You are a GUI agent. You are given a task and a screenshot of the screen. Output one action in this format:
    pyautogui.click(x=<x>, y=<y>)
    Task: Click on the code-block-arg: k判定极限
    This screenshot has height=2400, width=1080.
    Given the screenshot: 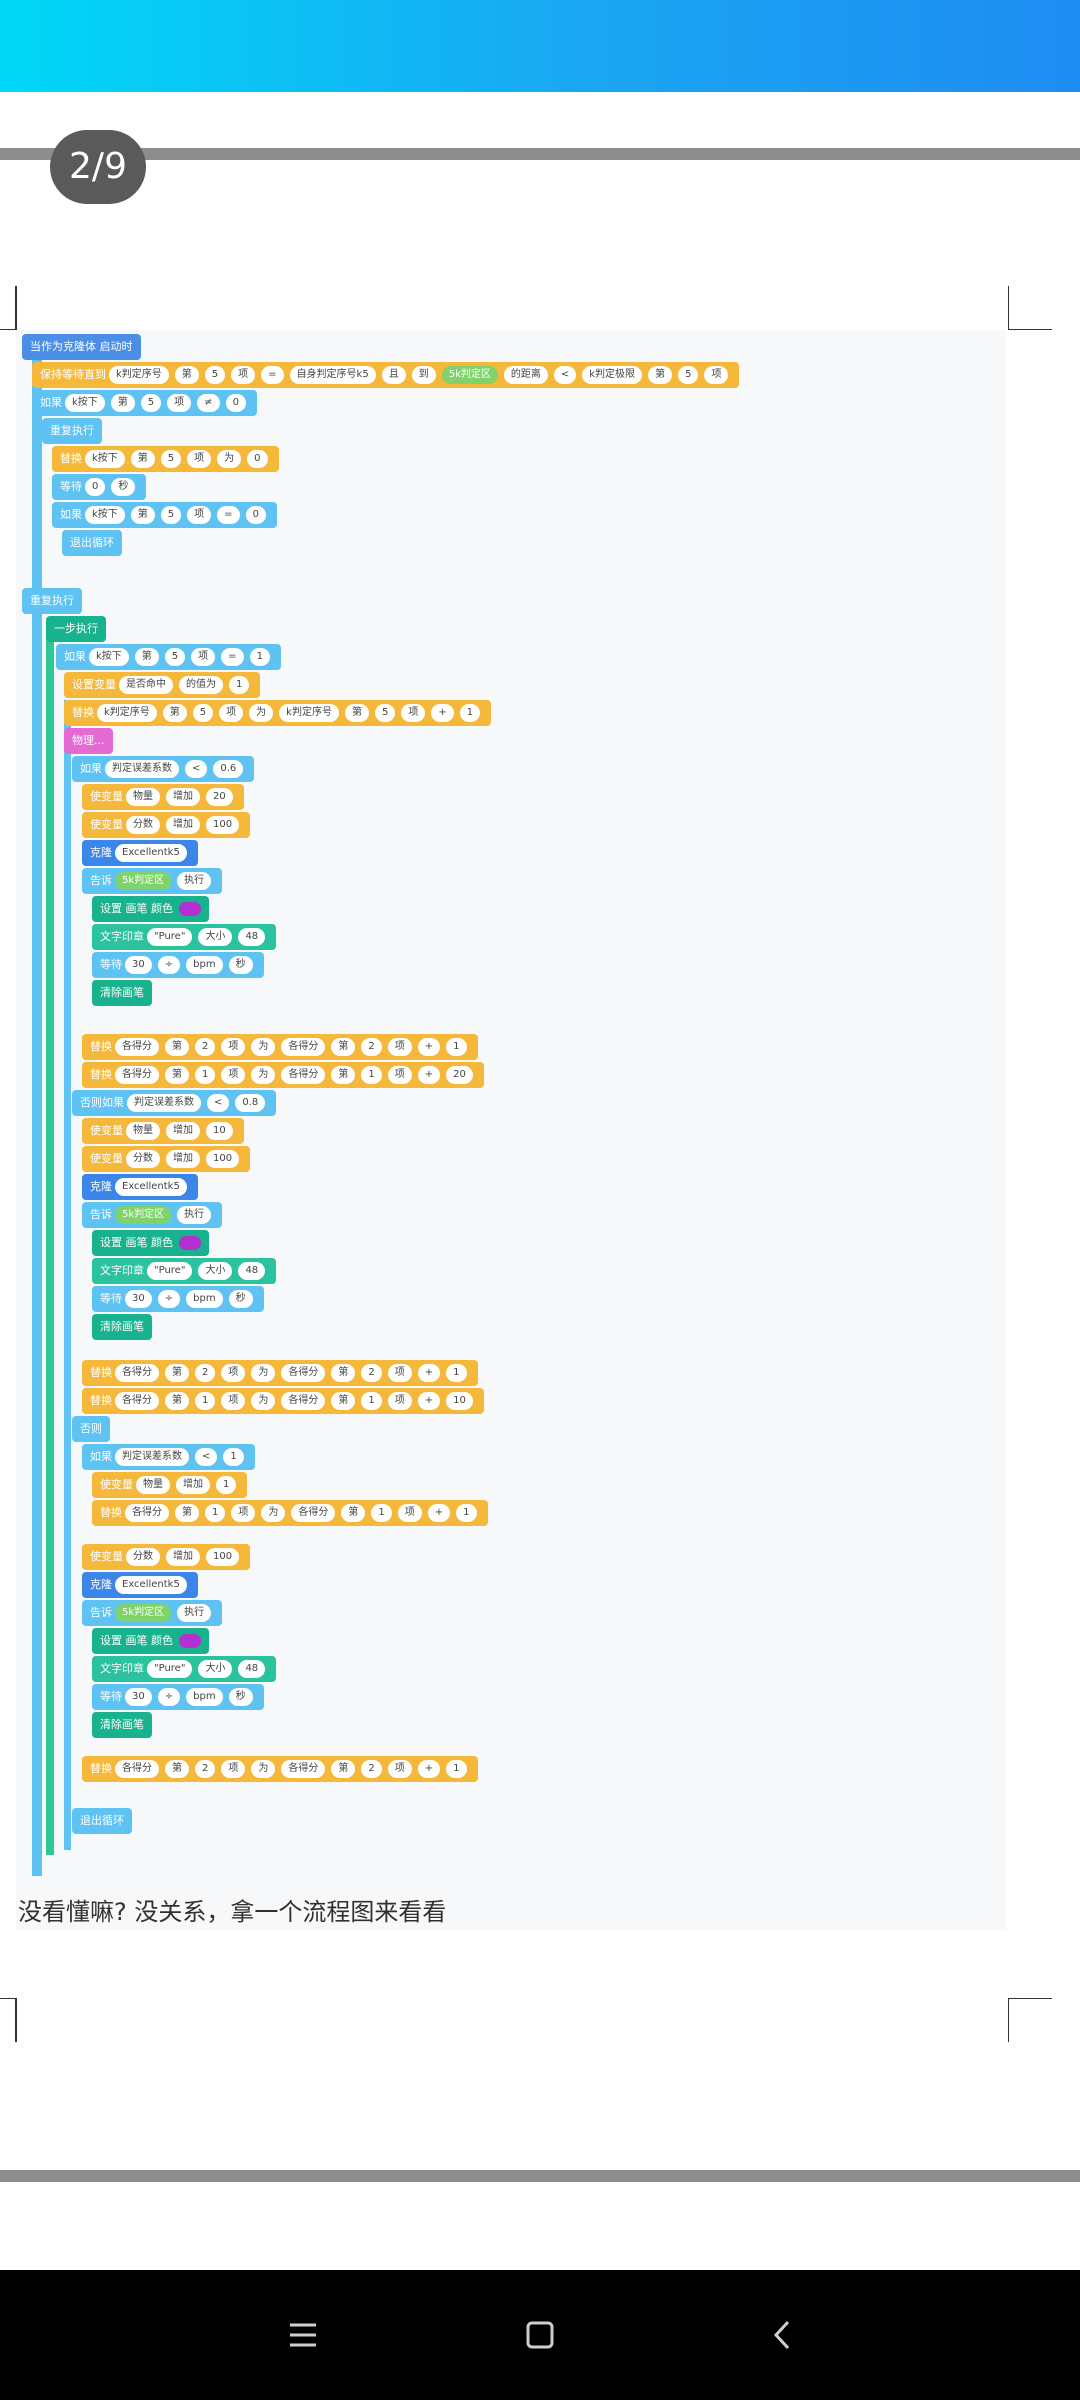 What is the action you would take?
    pyautogui.click(x=612, y=375)
    